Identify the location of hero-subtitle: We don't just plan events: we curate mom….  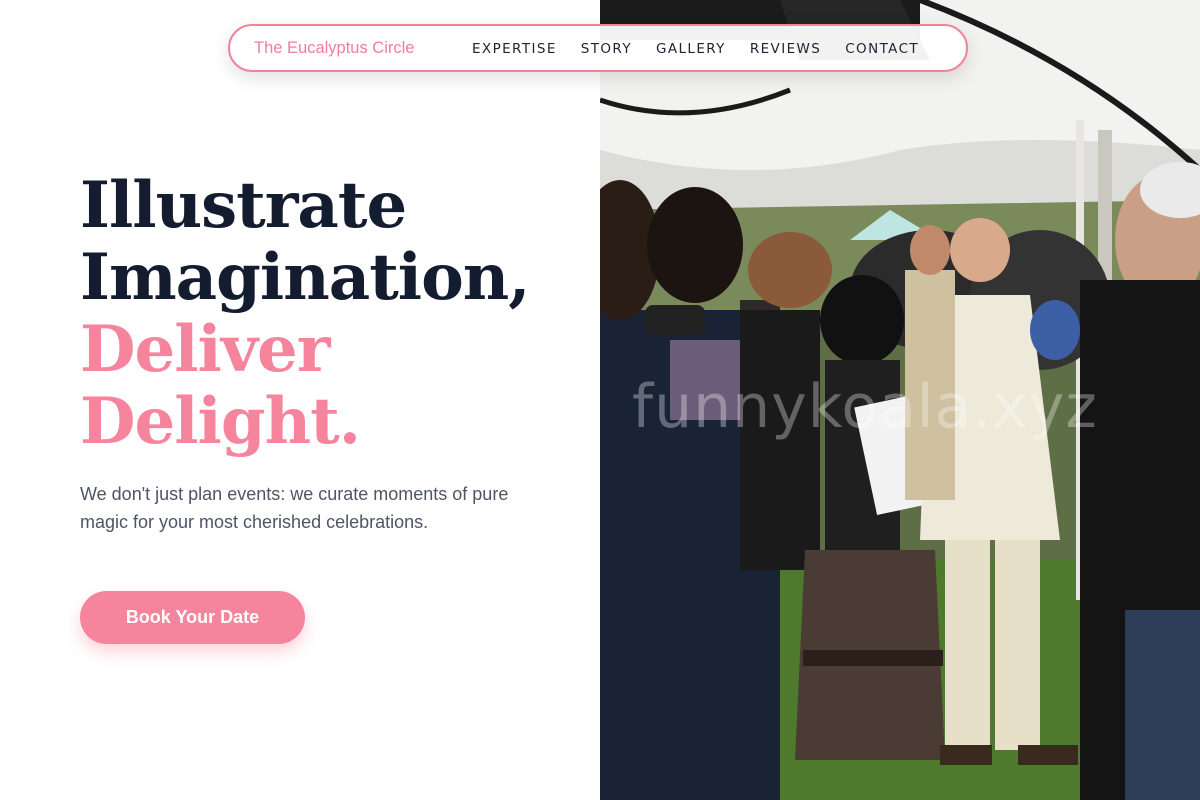
(294, 508).